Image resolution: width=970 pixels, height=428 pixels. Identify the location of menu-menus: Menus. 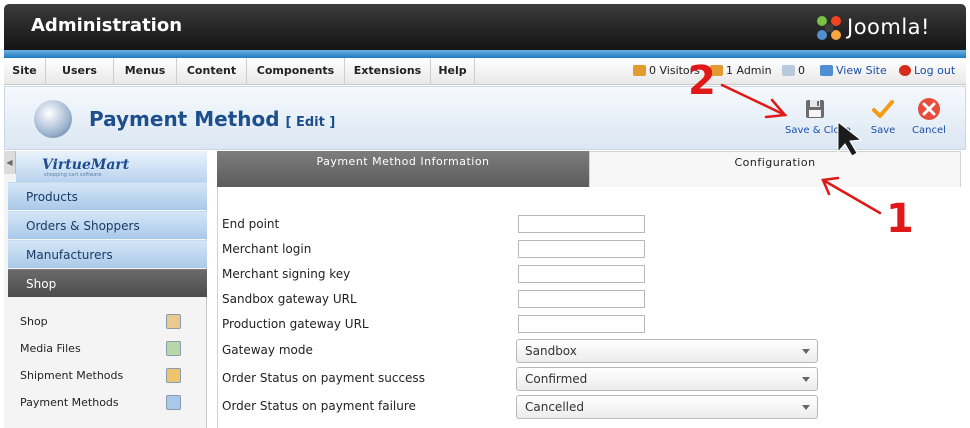
(145, 71).